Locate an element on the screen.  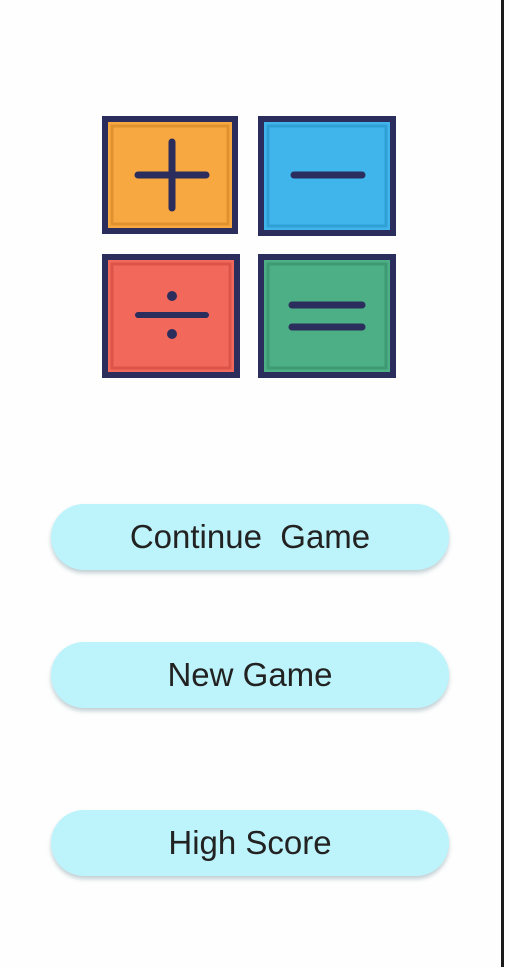
screen-edge-divider is located at coordinates (502, 483).